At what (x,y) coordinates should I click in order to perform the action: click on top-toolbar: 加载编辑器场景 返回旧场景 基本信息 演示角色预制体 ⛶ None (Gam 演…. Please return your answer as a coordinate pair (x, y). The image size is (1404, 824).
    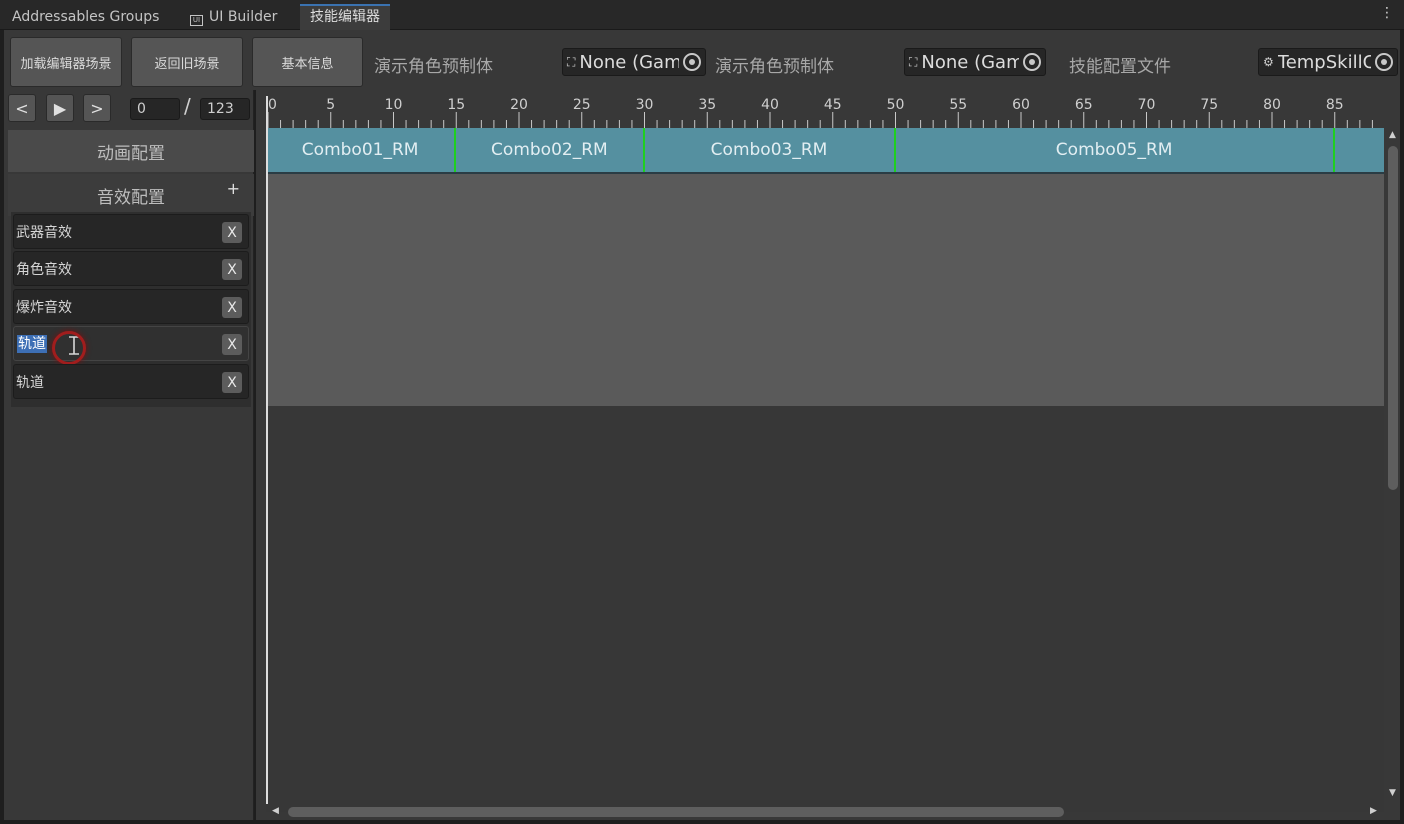
    Looking at the image, I should click on (702, 60).